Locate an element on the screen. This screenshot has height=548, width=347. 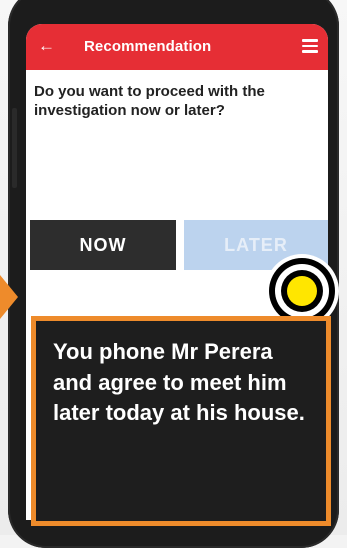
app-bar: ← Recommendation is located at coordinates (177, 47).